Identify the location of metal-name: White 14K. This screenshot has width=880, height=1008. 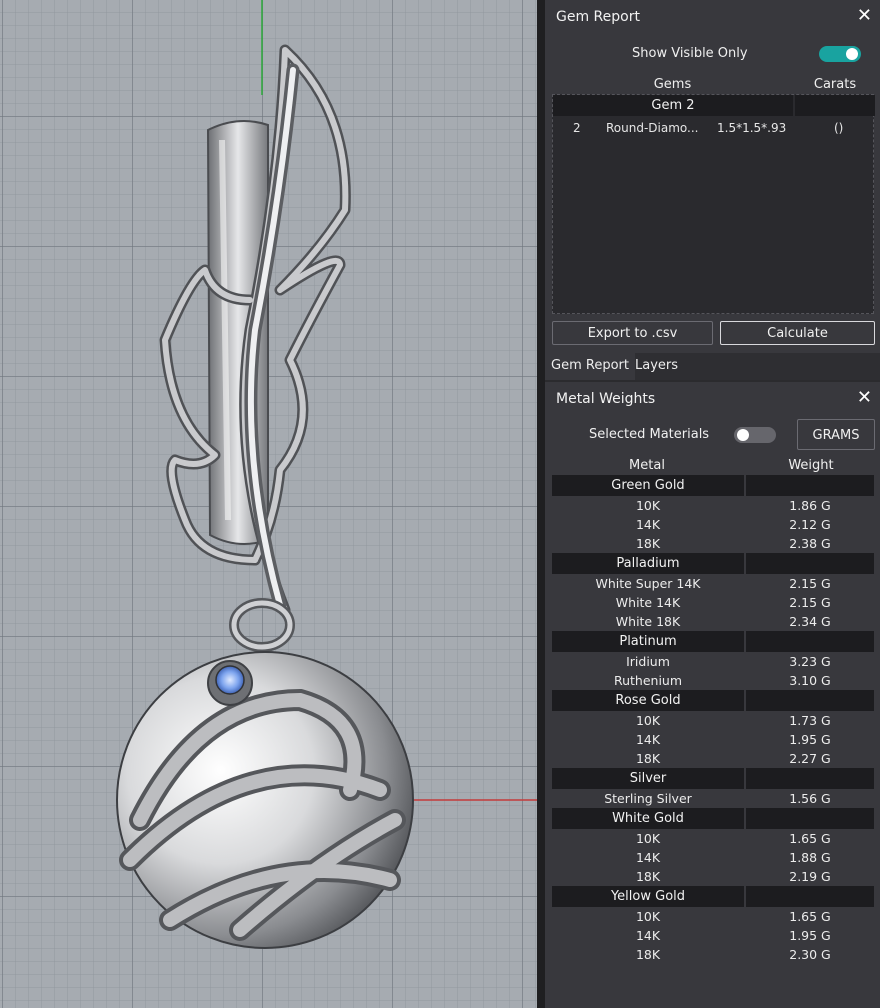
(648, 602).